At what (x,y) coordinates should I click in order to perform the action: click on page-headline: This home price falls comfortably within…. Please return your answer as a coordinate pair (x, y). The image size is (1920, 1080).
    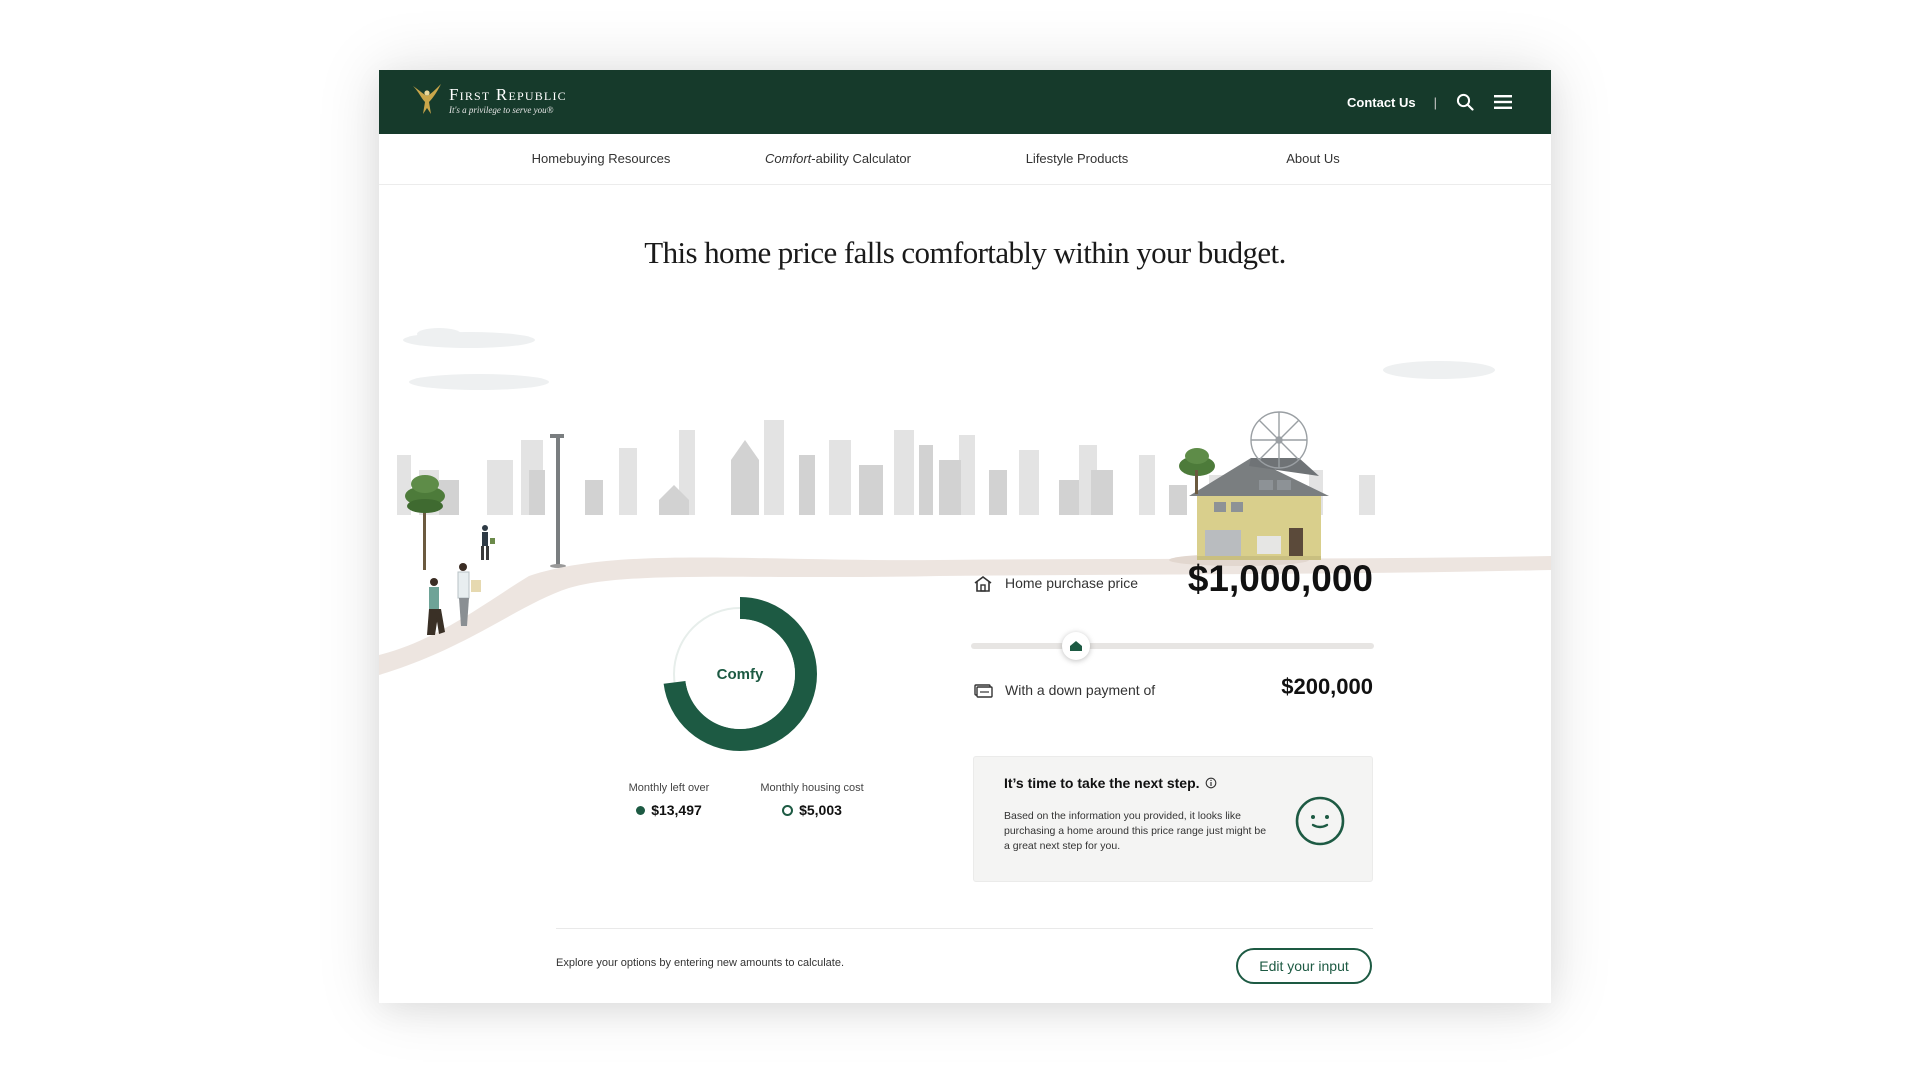
    Looking at the image, I should click on (965, 252).